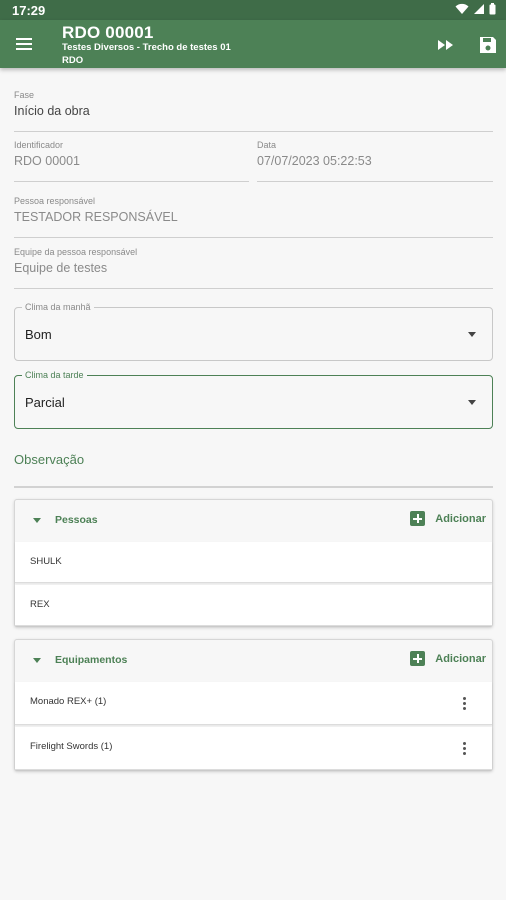 The image size is (506, 900). Describe the element at coordinates (253, 237) in the screenshot. I see `pessoa-responsavel-underline` at that location.